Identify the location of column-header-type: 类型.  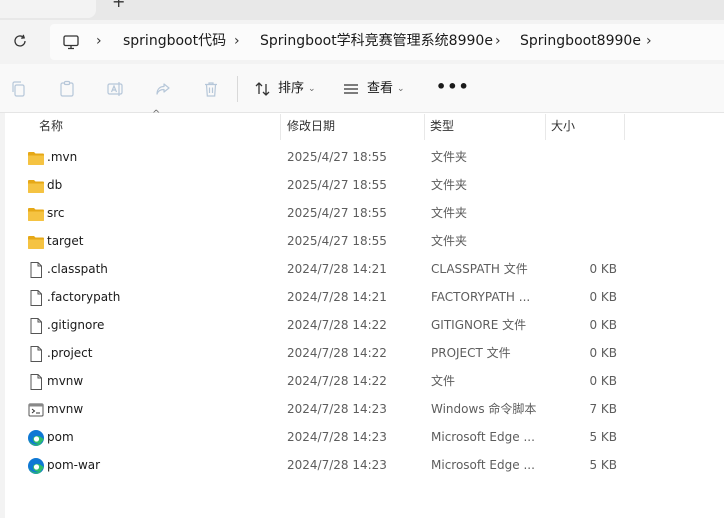
(442, 126).